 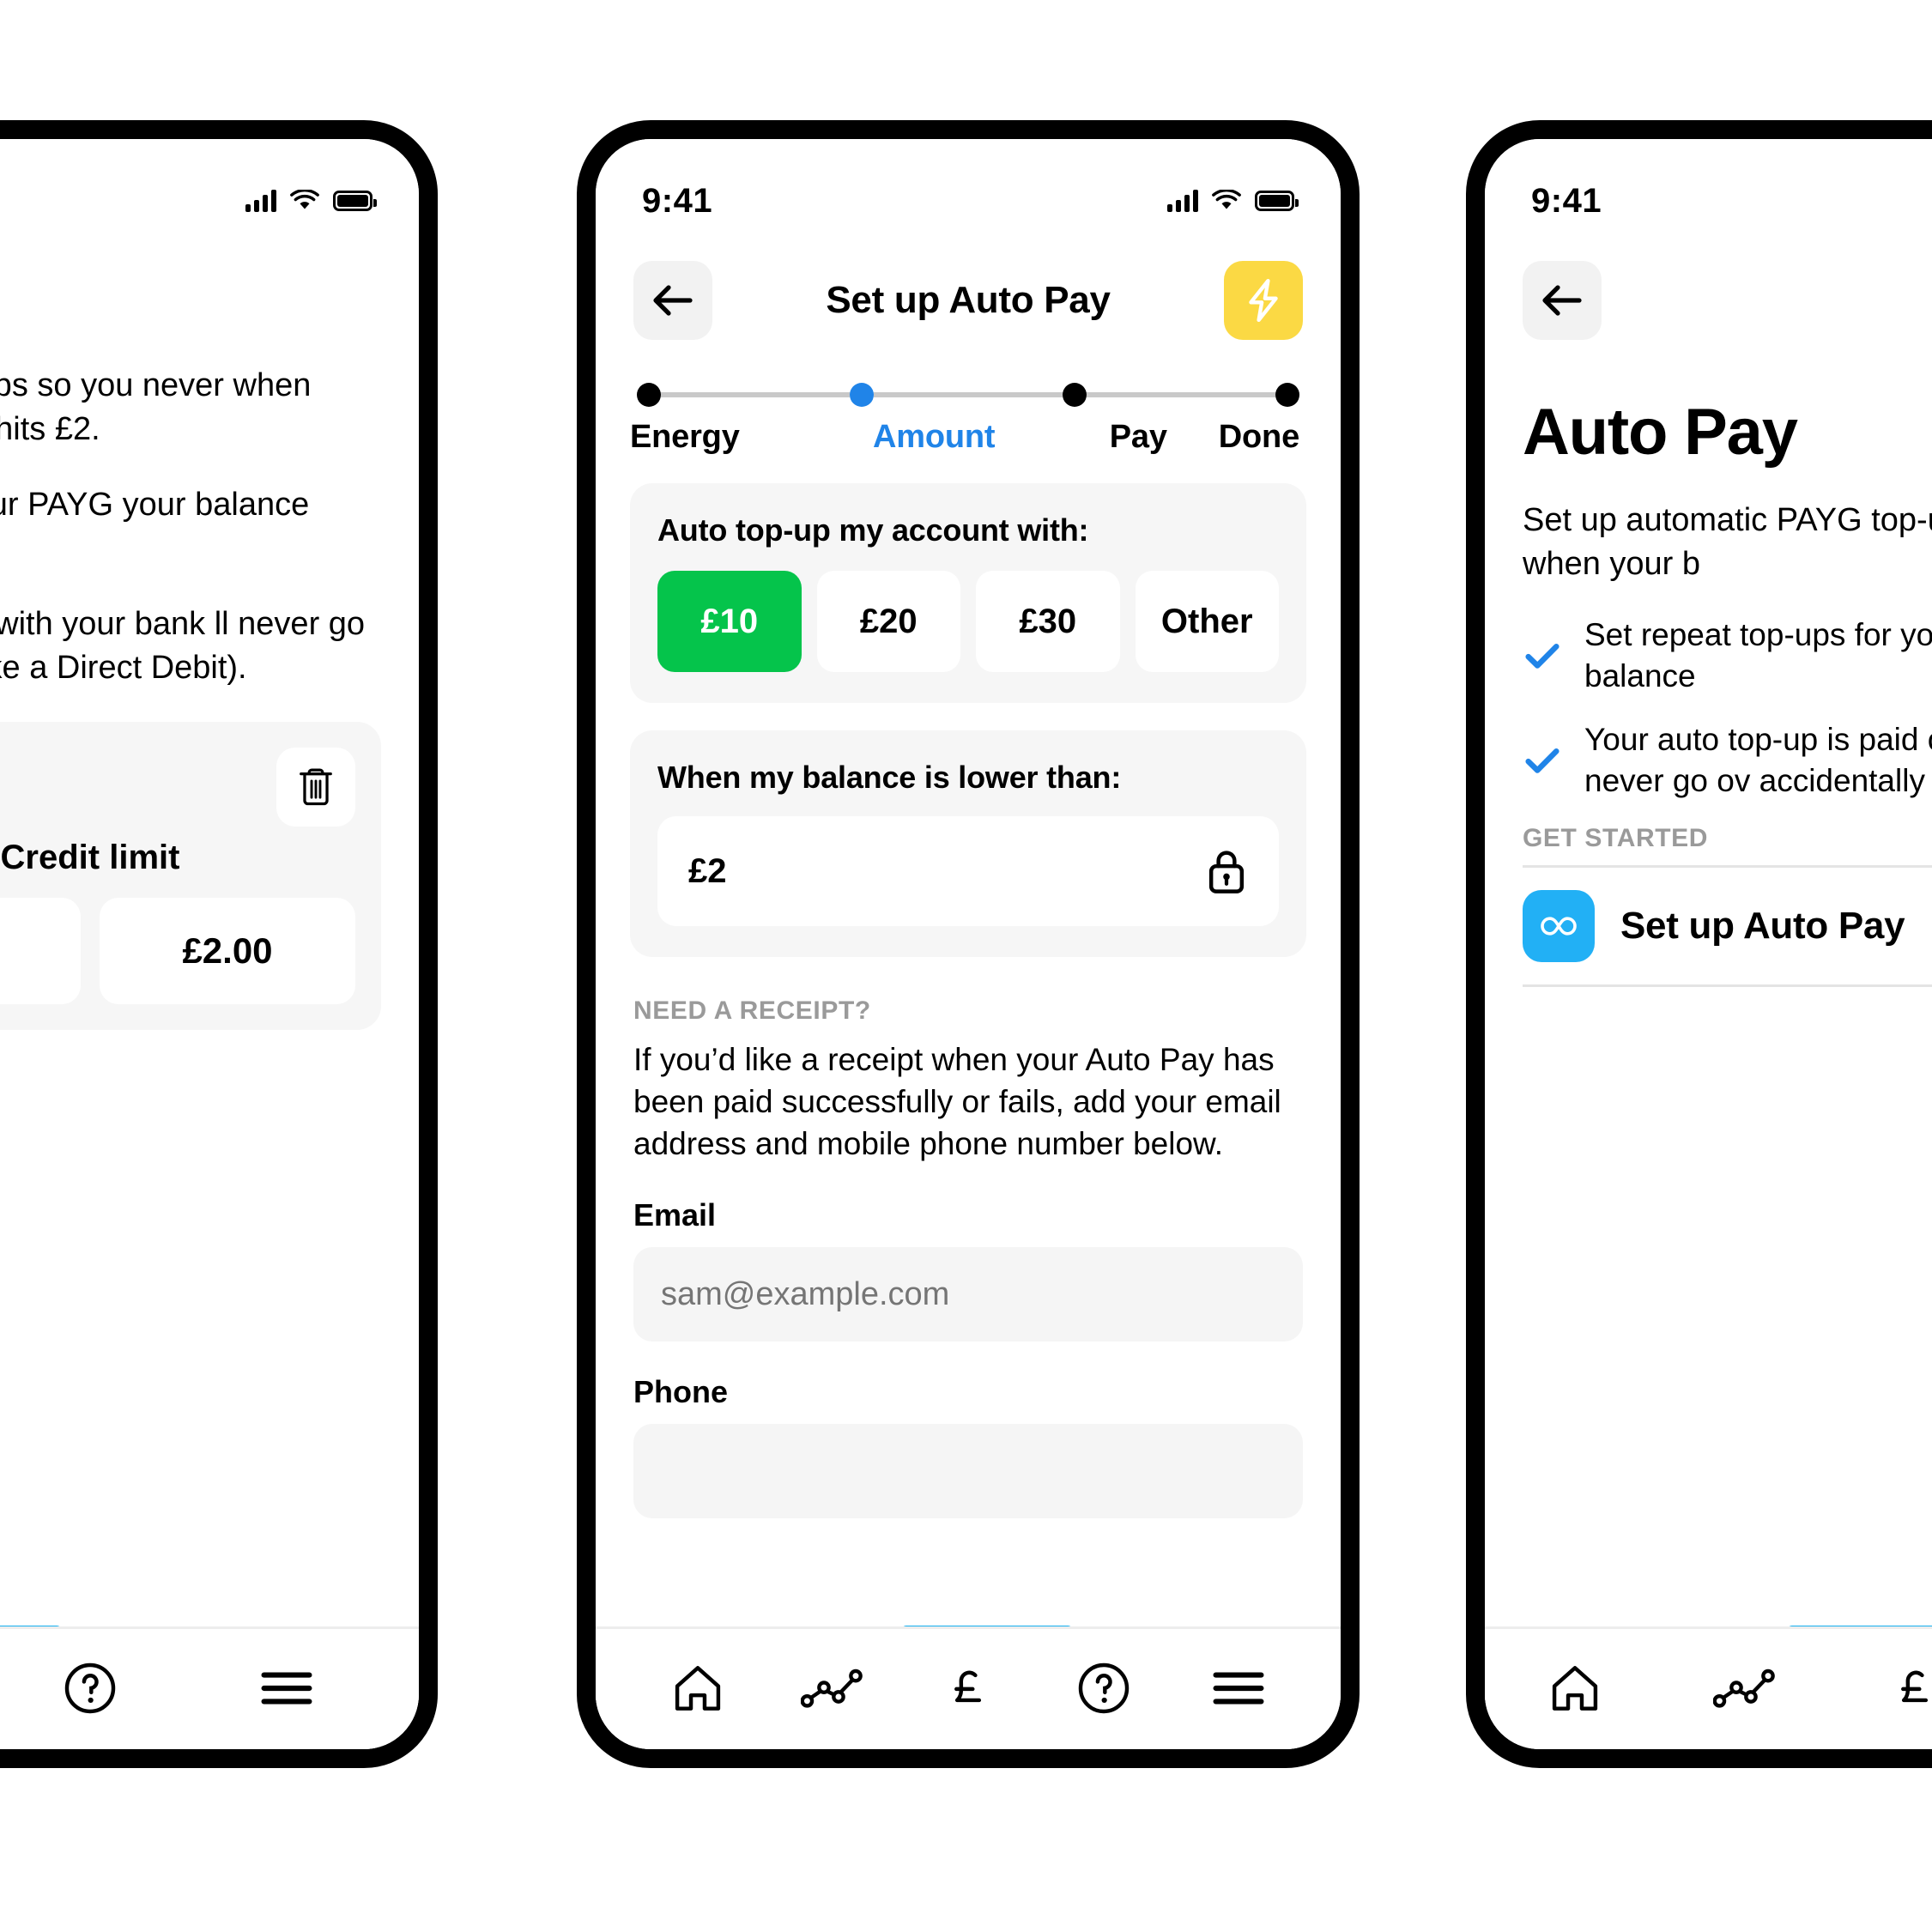 What do you see at coordinates (191, 877) in the screenshot?
I see `credit-limit-card: Credit limit £2.00` at bounding box center [191, 877].